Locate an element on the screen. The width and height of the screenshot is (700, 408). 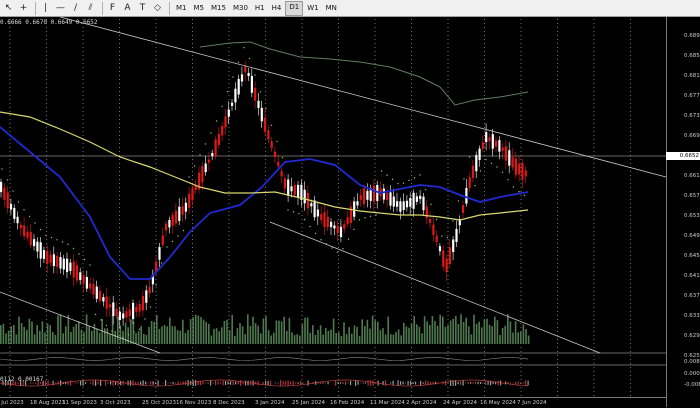
horizontal-line-icon: — is located at coordinates (60, 8).